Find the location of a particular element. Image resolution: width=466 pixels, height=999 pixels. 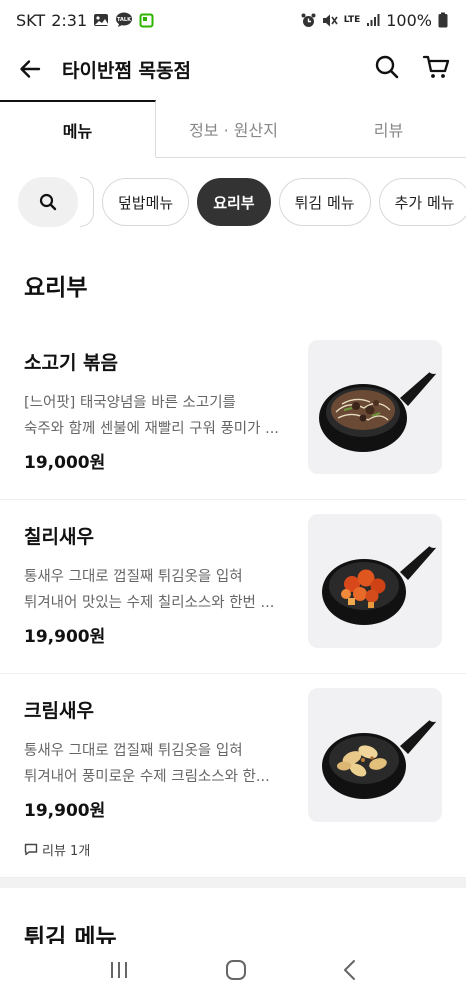

store-title: 타이반쩜 목동점 is located at coordinates (126, 70).